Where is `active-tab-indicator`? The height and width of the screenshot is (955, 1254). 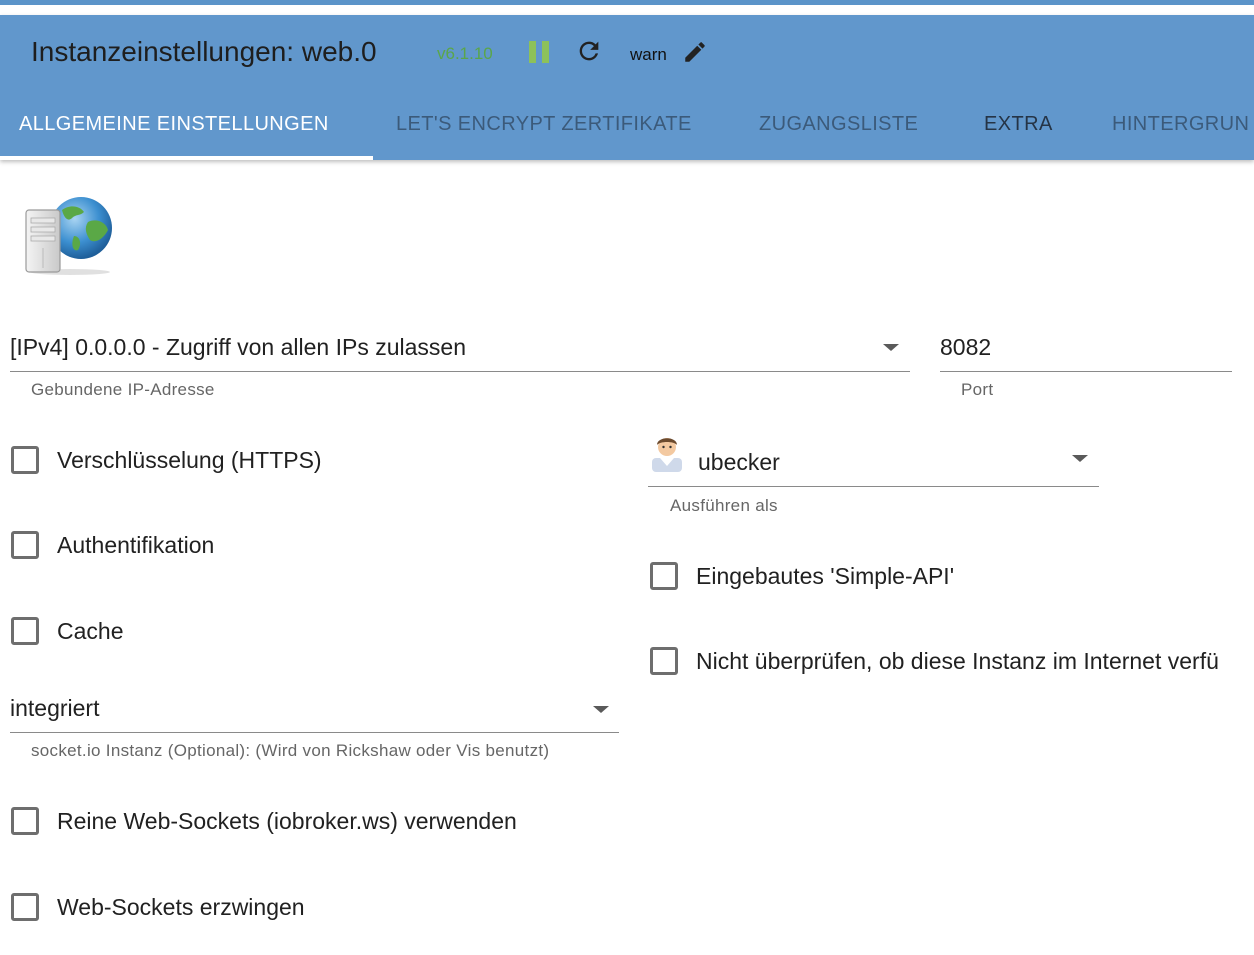
active-tab-indicator is located at coordinates (186, 158).